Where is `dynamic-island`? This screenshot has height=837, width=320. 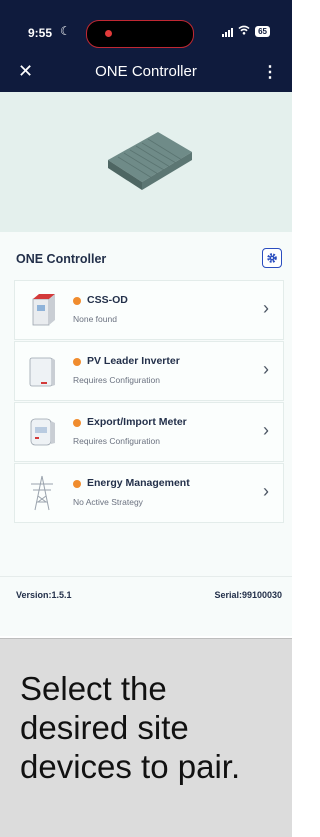 dynamic-island is located at coordinates (140, 34).